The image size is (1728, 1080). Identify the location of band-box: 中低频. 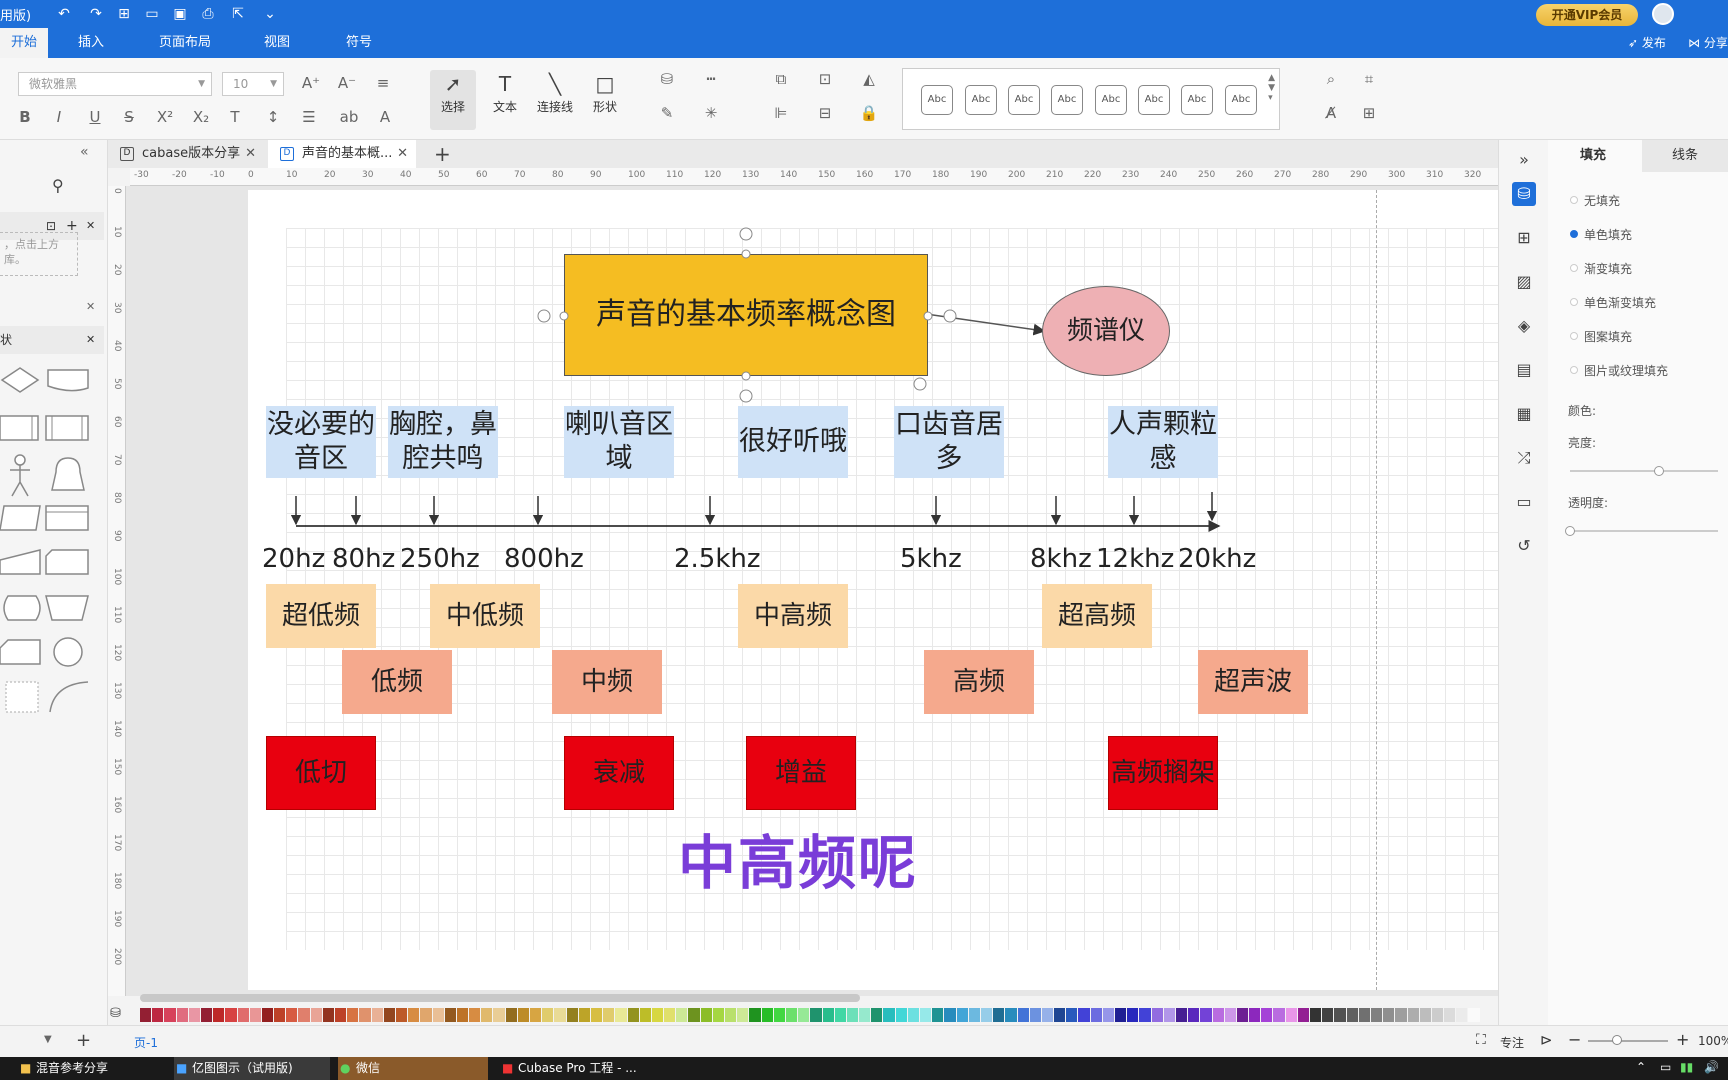
(485, 616).